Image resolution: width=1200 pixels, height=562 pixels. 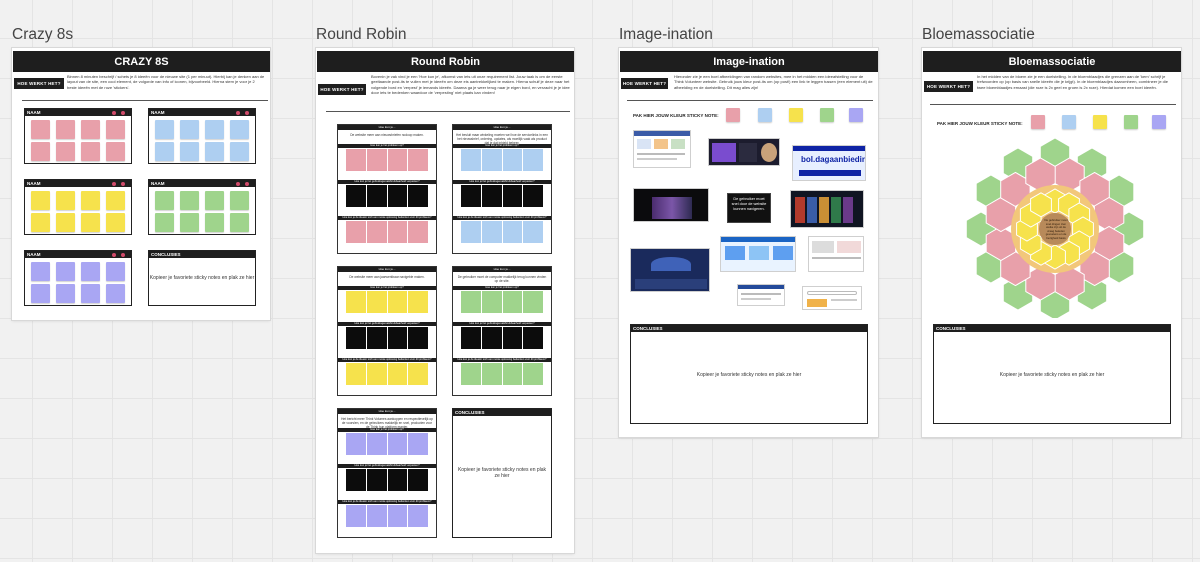 What do you see at coordinates (671, 205) in the screenshot?
I see `website-thumbnail-iphone` at bounding box center [671, 205].